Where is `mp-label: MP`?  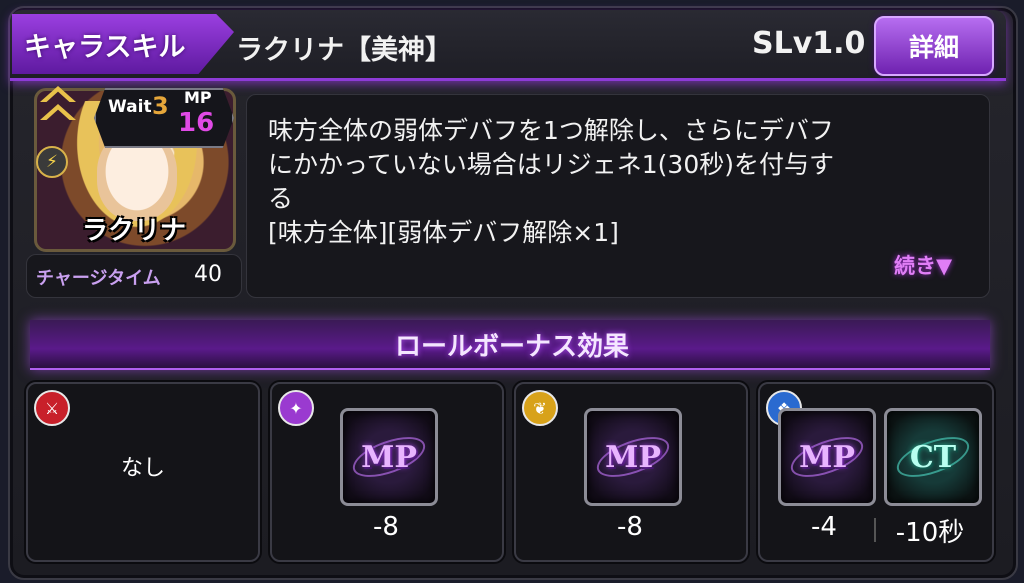 mp-label: MP is located at coordinates (198, 97).